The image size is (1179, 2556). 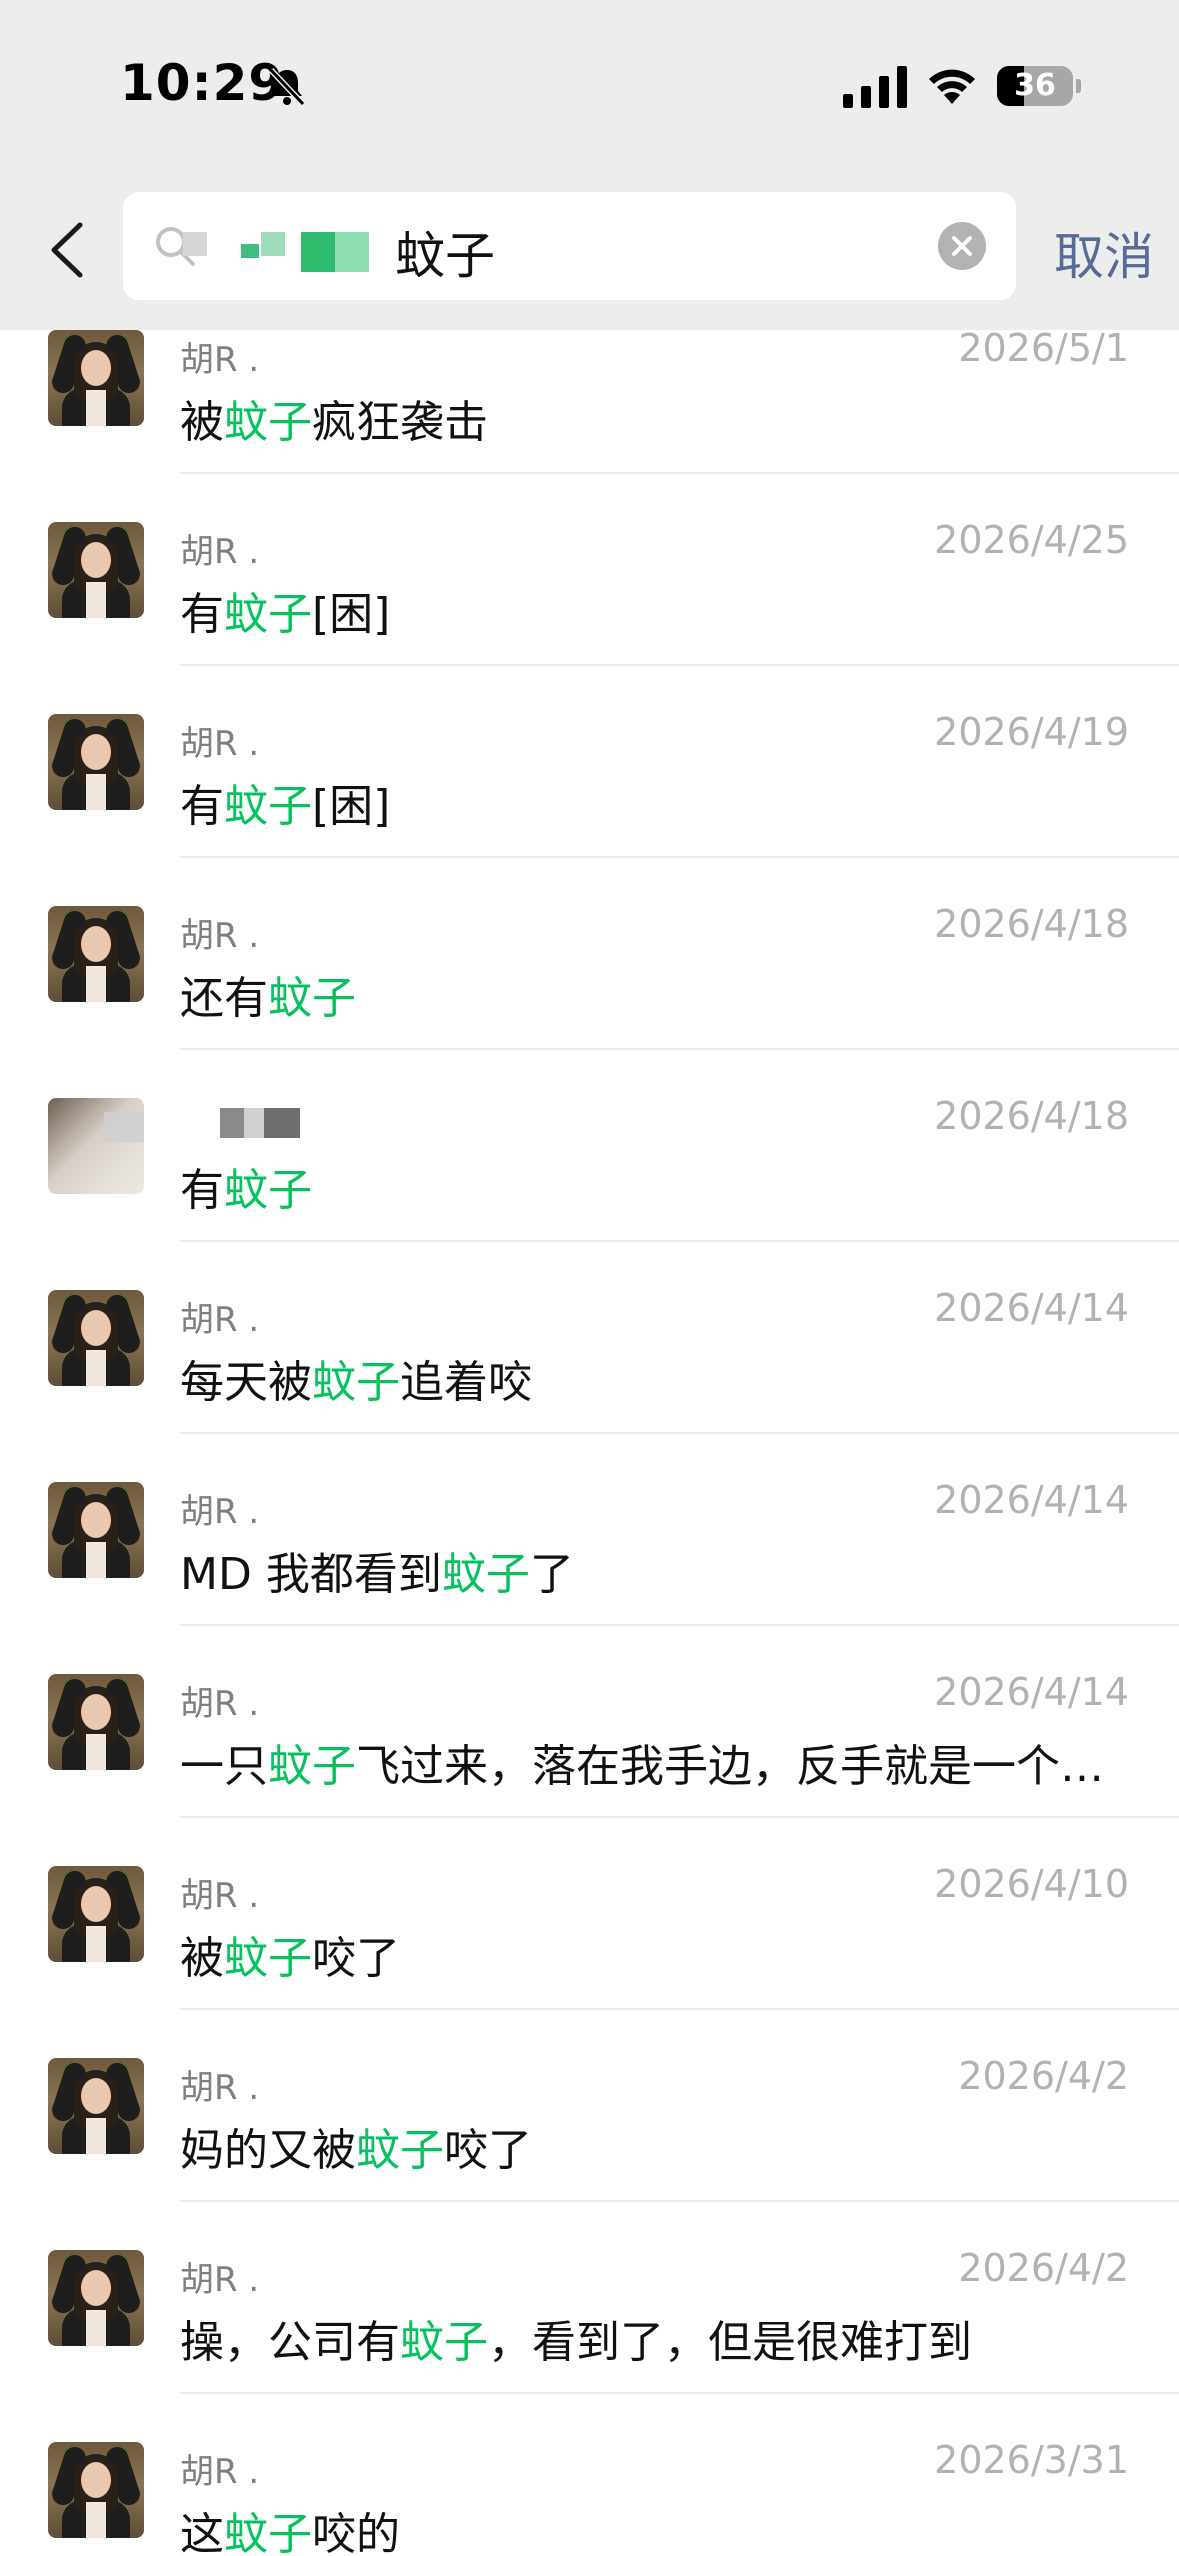 I want to click on clear-search-button, so click(x=962, y=246).